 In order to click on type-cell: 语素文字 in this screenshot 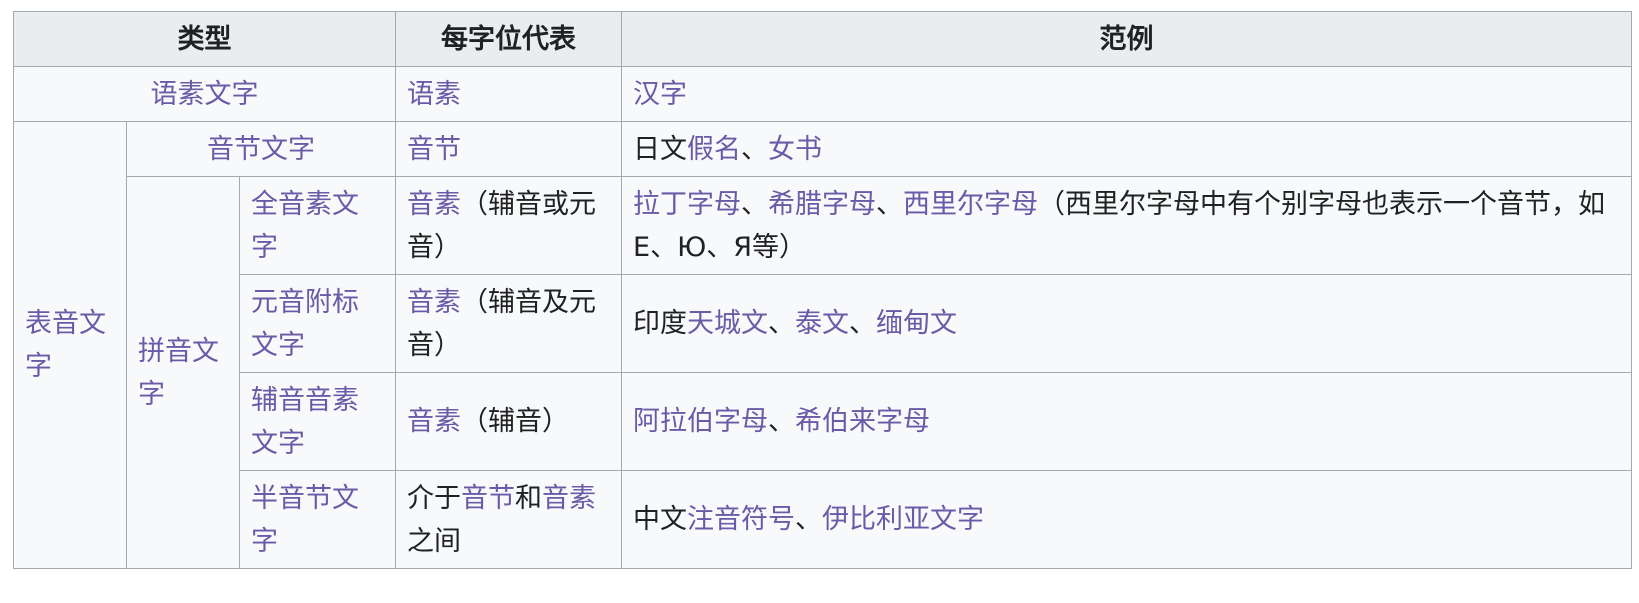, I will do `click(204, 94)`.